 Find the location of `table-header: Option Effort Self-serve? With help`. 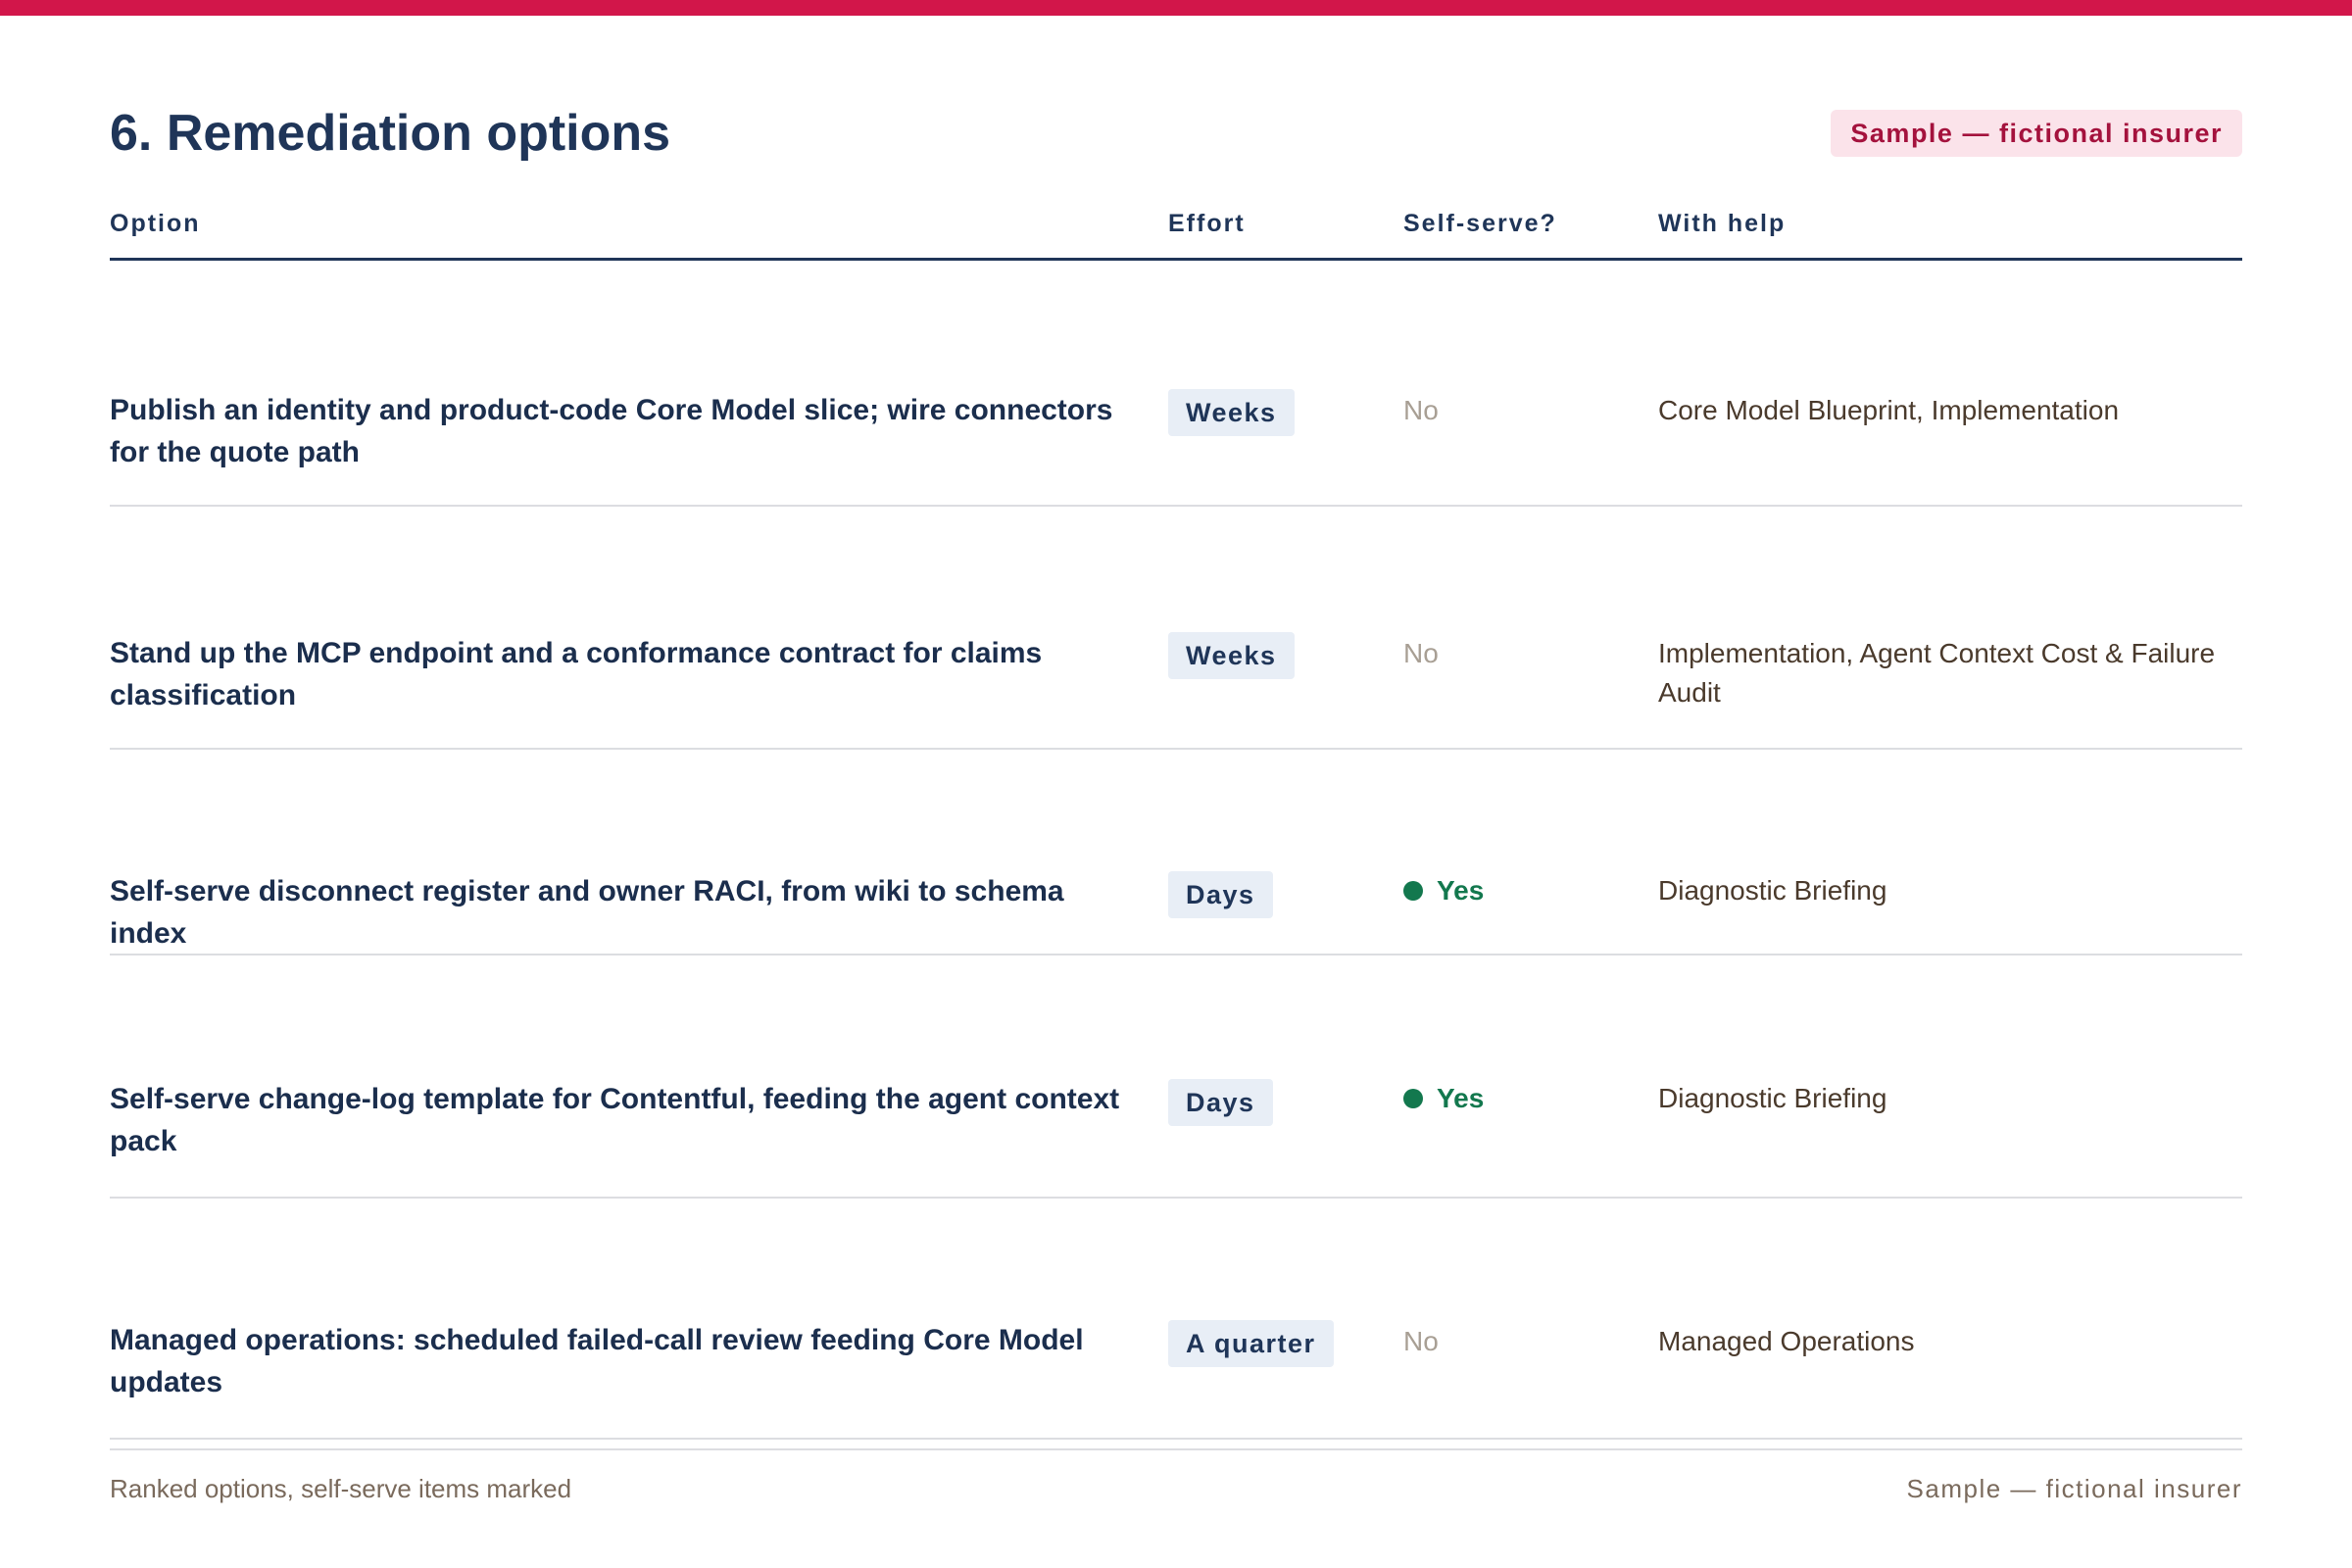

table-header: Option Effort Self-serve? With help is located at coordinates (1176, 226).